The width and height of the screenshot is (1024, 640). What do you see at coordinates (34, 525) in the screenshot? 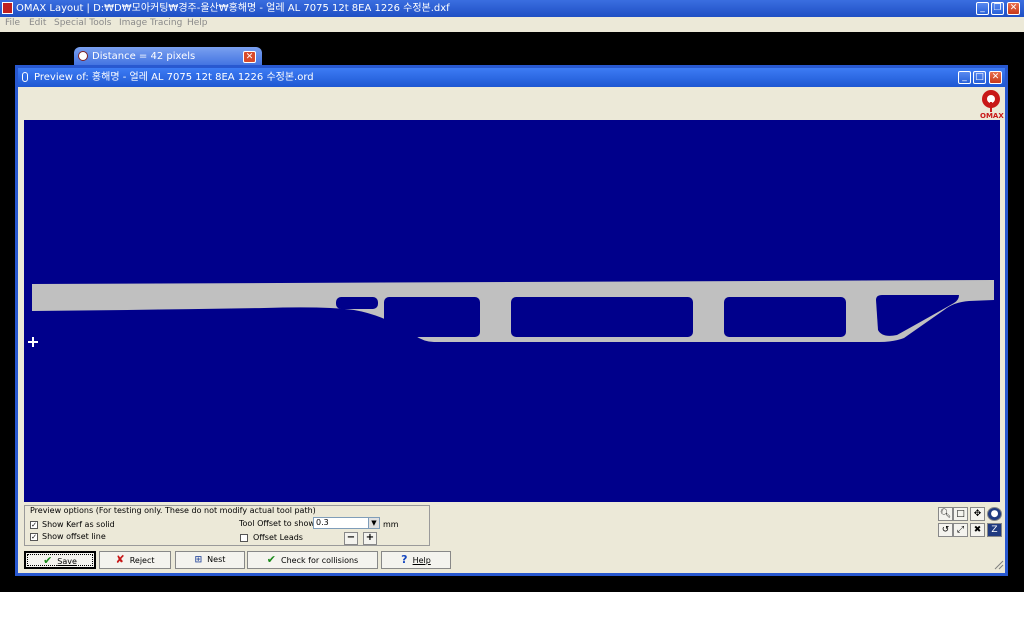
I see `show-kerf-checkbox: ✓` at bounding box center [34, 525].